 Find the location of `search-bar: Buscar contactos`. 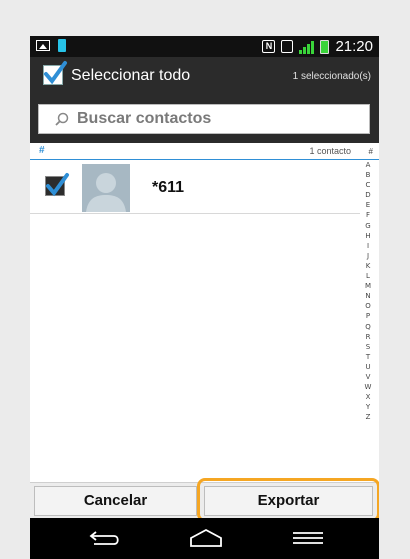

search-bar: Buscar contactos is located at coordinates (204, 120).